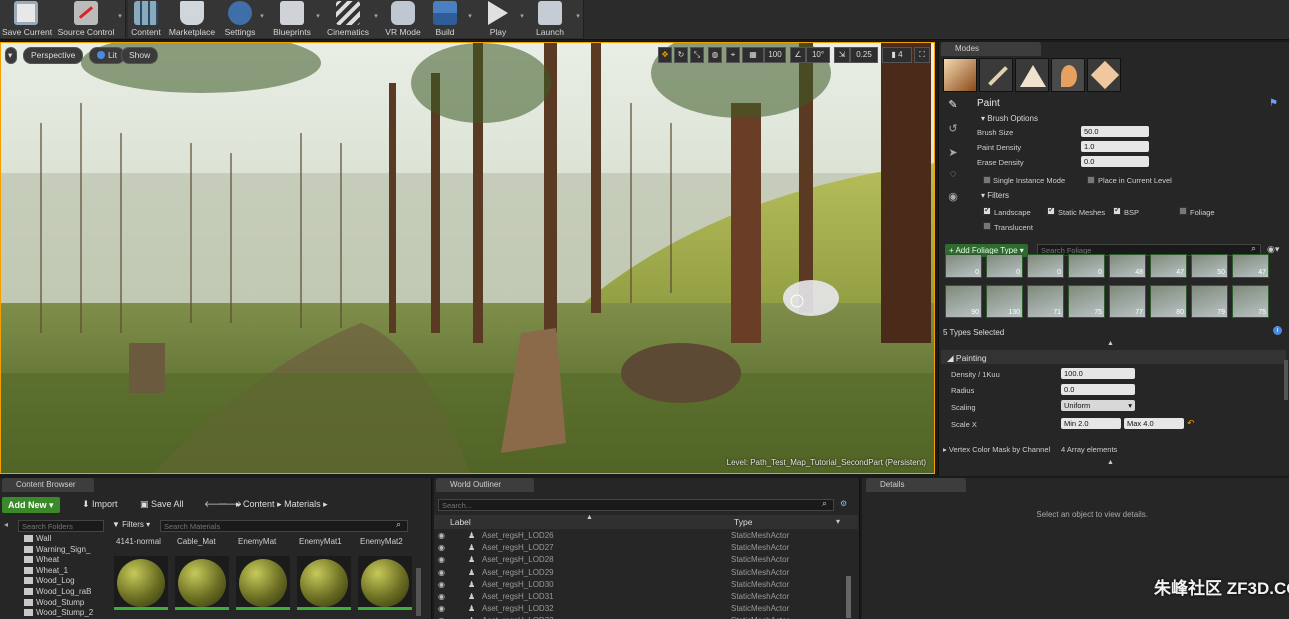  What do you see at coordinates (262, 17) in the screenshot?
I see `settings-dropdown-icon: ▾` at bounding box center [262, 17].